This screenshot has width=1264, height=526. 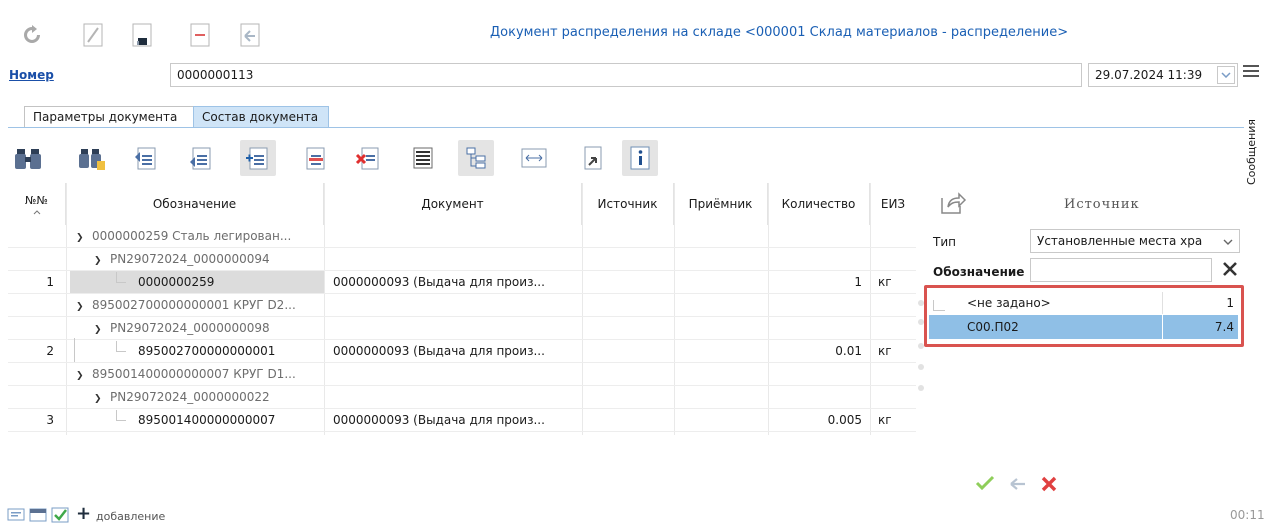 What do you see at coordinates (944, 242) in the screenshot?
I see `type-label: Тип` at bounding box center [944, 242].